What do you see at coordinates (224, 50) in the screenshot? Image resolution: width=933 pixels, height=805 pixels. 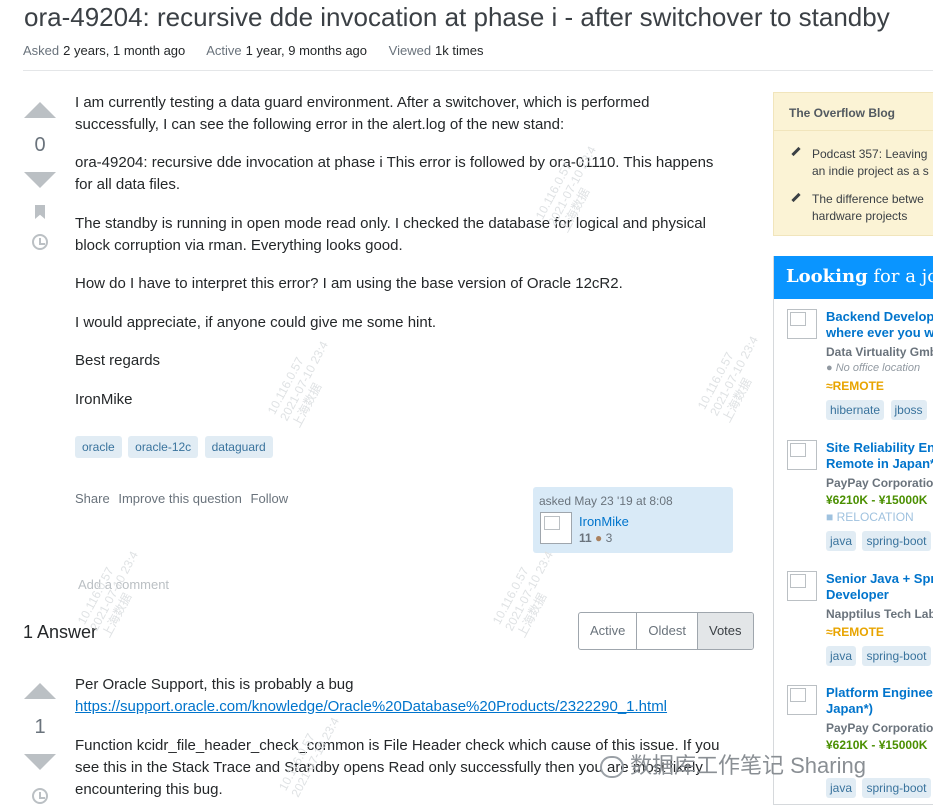 I see `active-label: Active` at bounding box center [224, 50].